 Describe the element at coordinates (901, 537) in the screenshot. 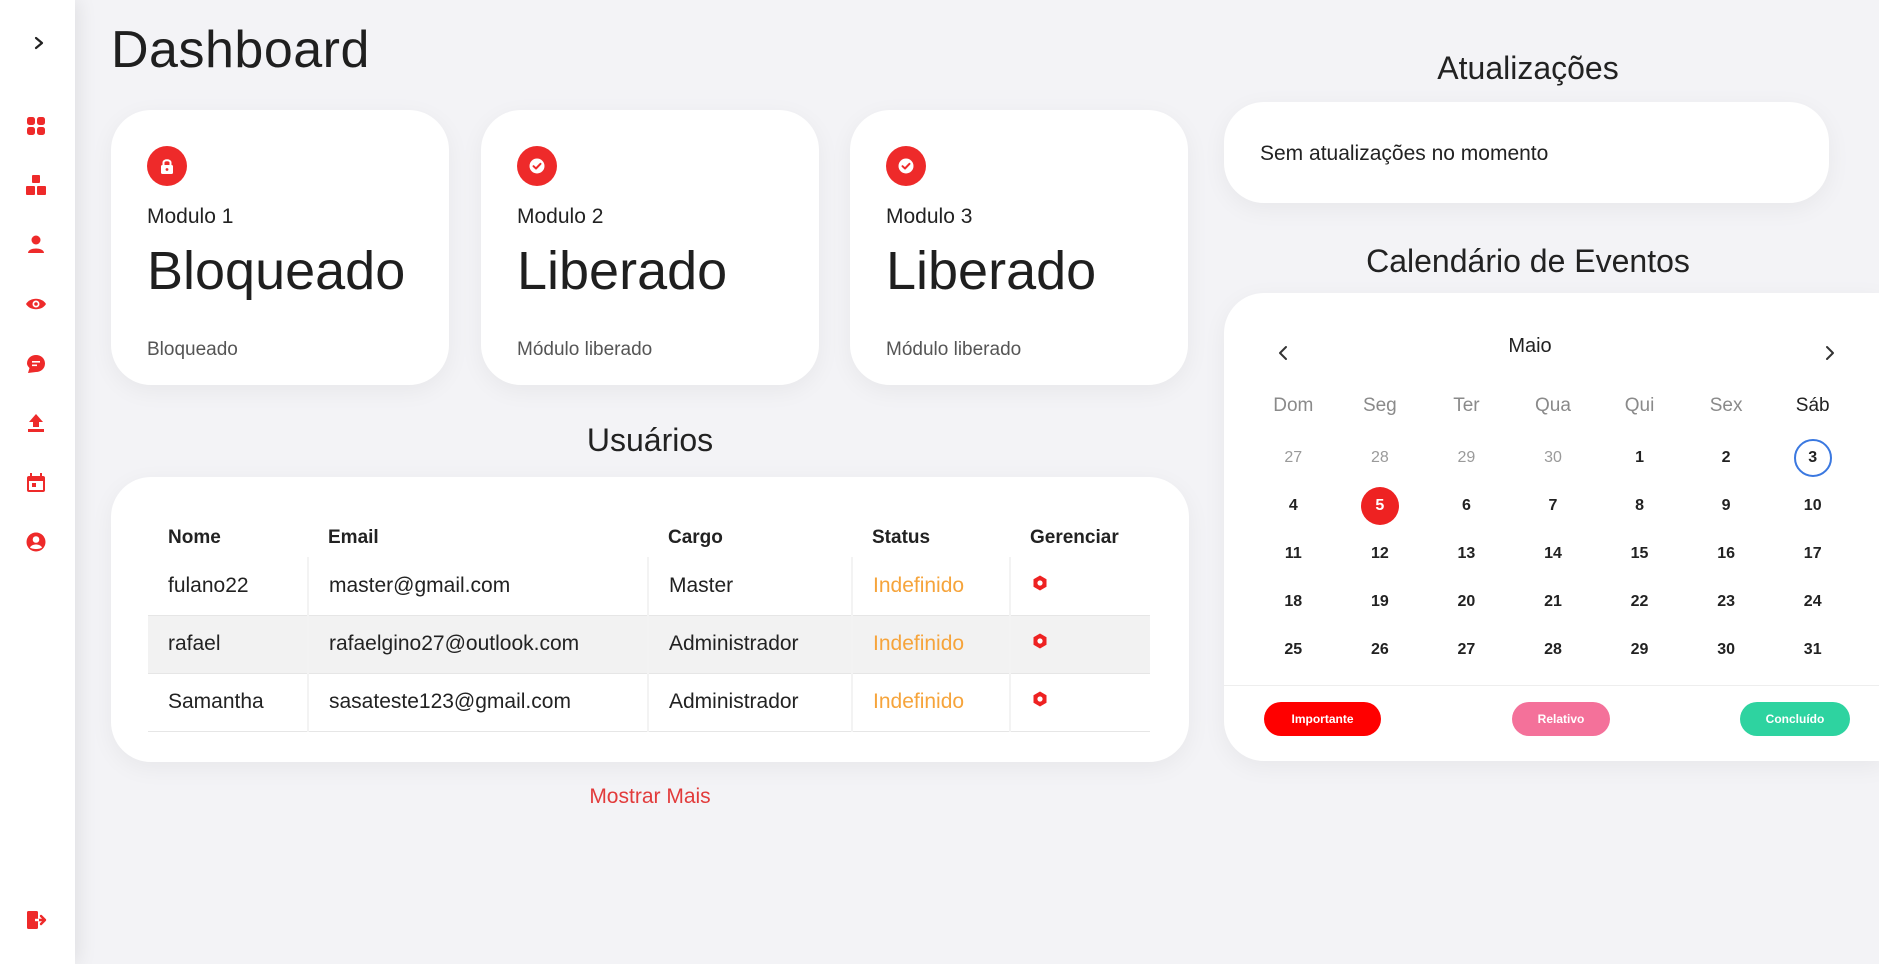

I see `column-header-status: Status` at that location.